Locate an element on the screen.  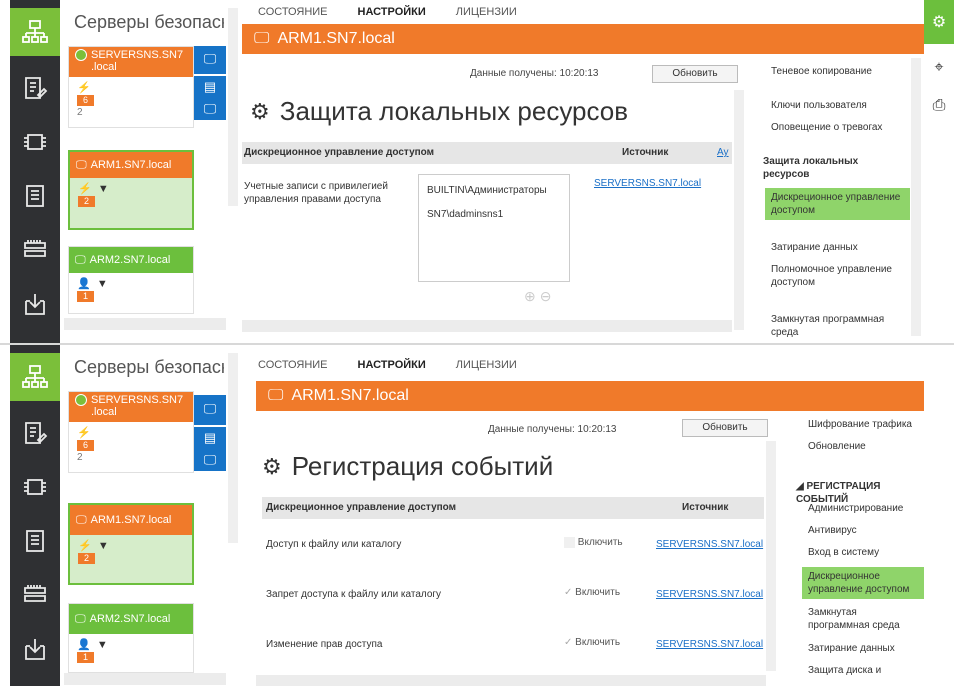
user-icon: 👤 is located at coordinates (84, 284).